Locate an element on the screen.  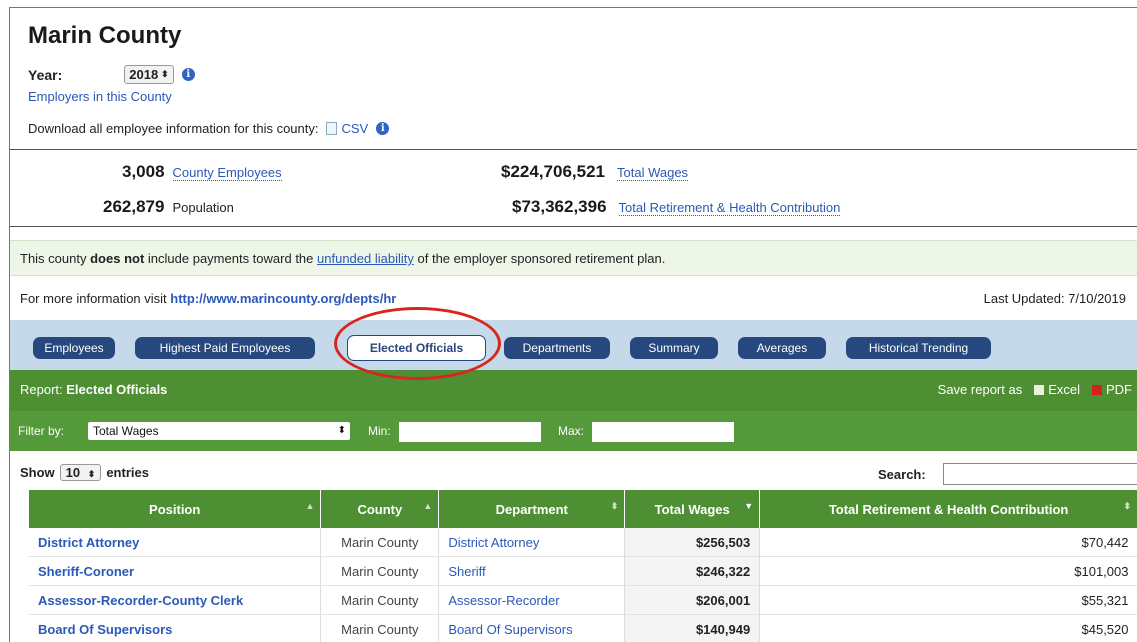
tab-elected-officials: Elected Officials is located at coordinates (416, 348).